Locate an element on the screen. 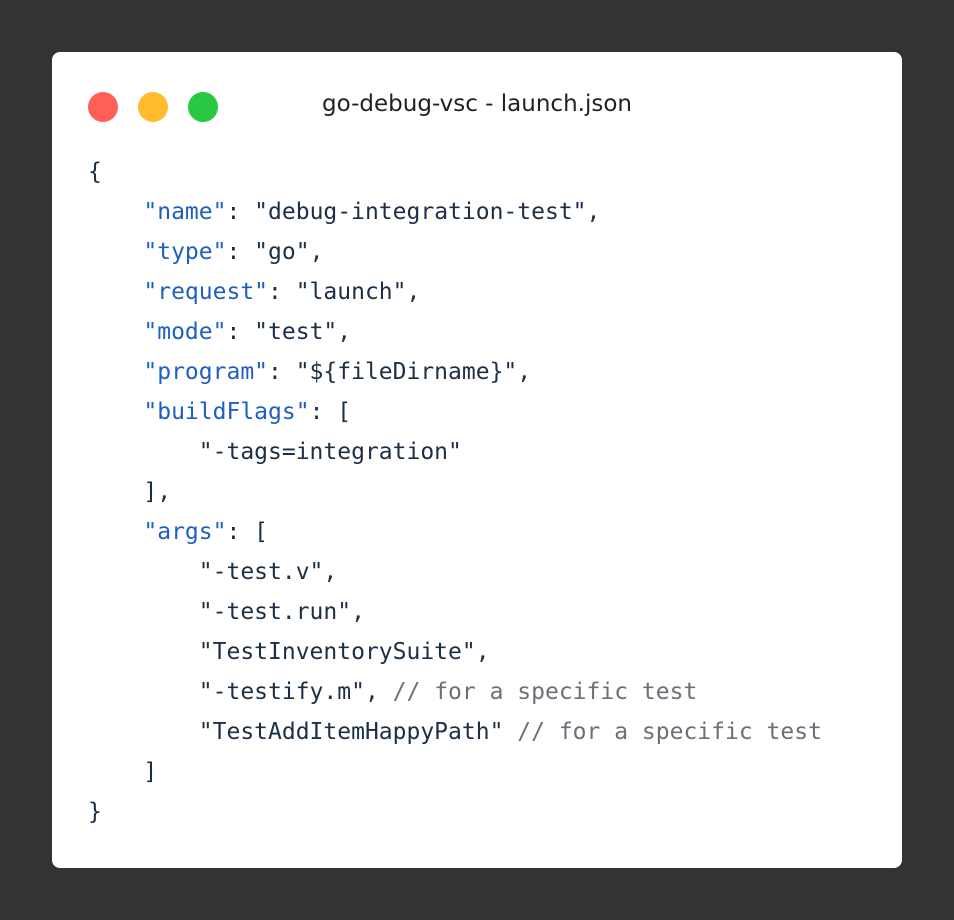 Image resolution: width=954 pixels, height=920 pixels. code-line: "program": "${fileDirname}", is located at coordinates (455, 372).